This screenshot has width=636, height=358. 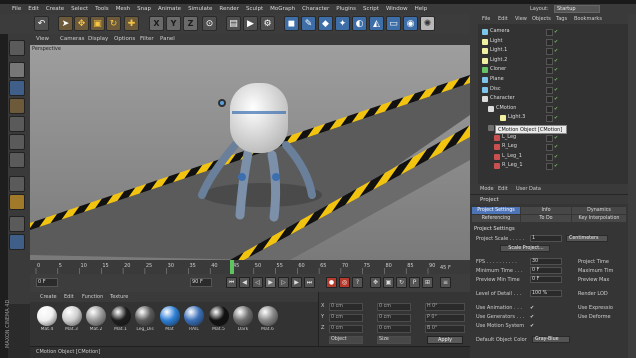 What do you see at coordinates (270, 282) in the screenshot?
I see `play-icon: ▶` at bounding box center [270, 282].